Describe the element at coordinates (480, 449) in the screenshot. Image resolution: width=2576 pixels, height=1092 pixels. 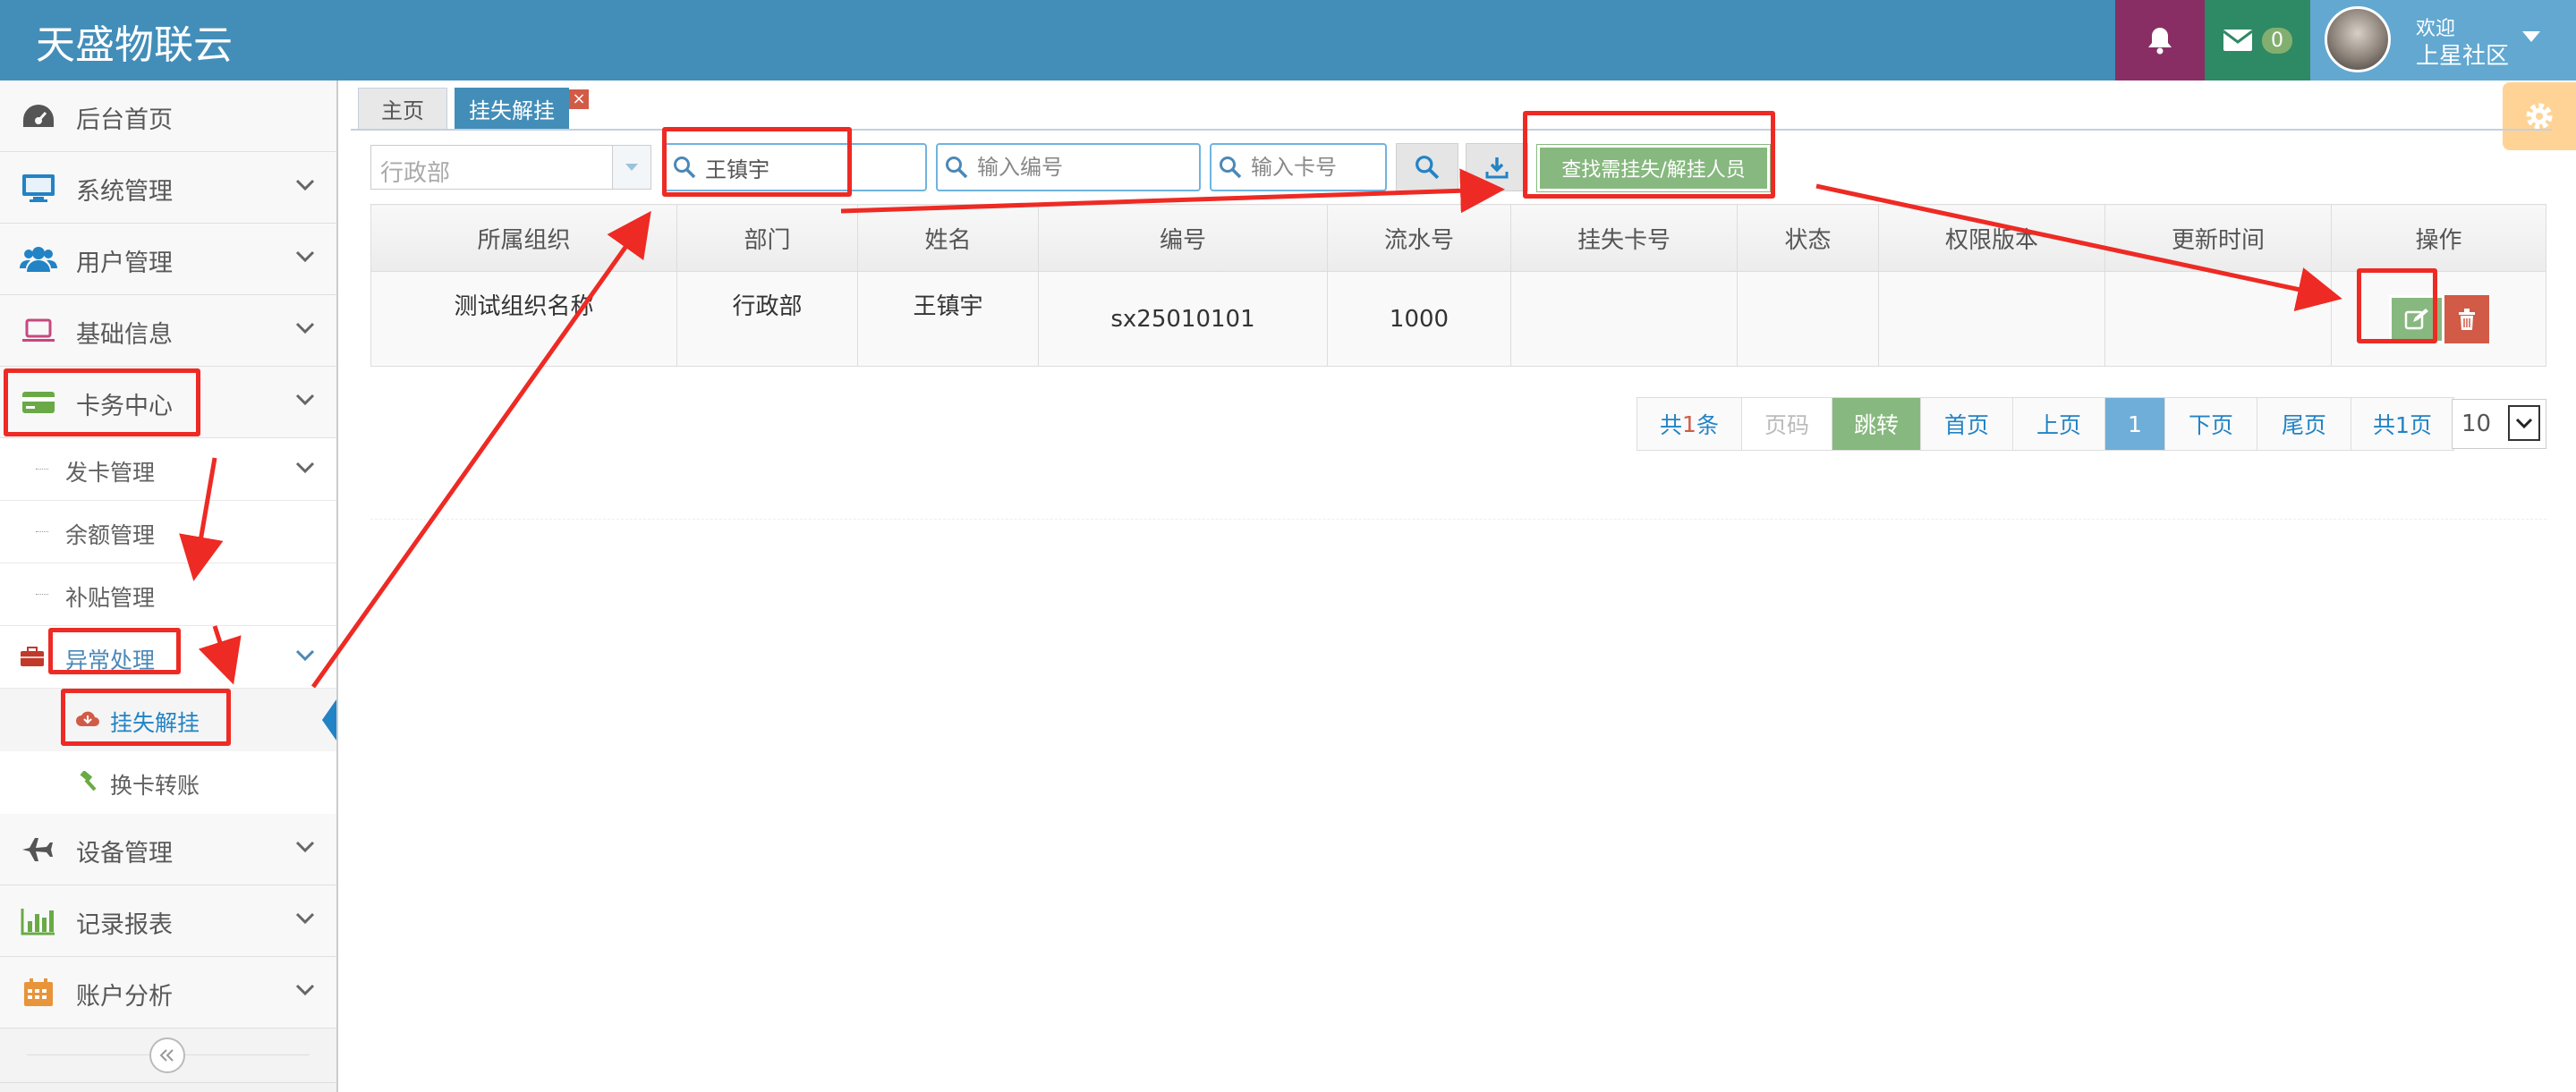
I see `arrow-to-name-input` at that location.